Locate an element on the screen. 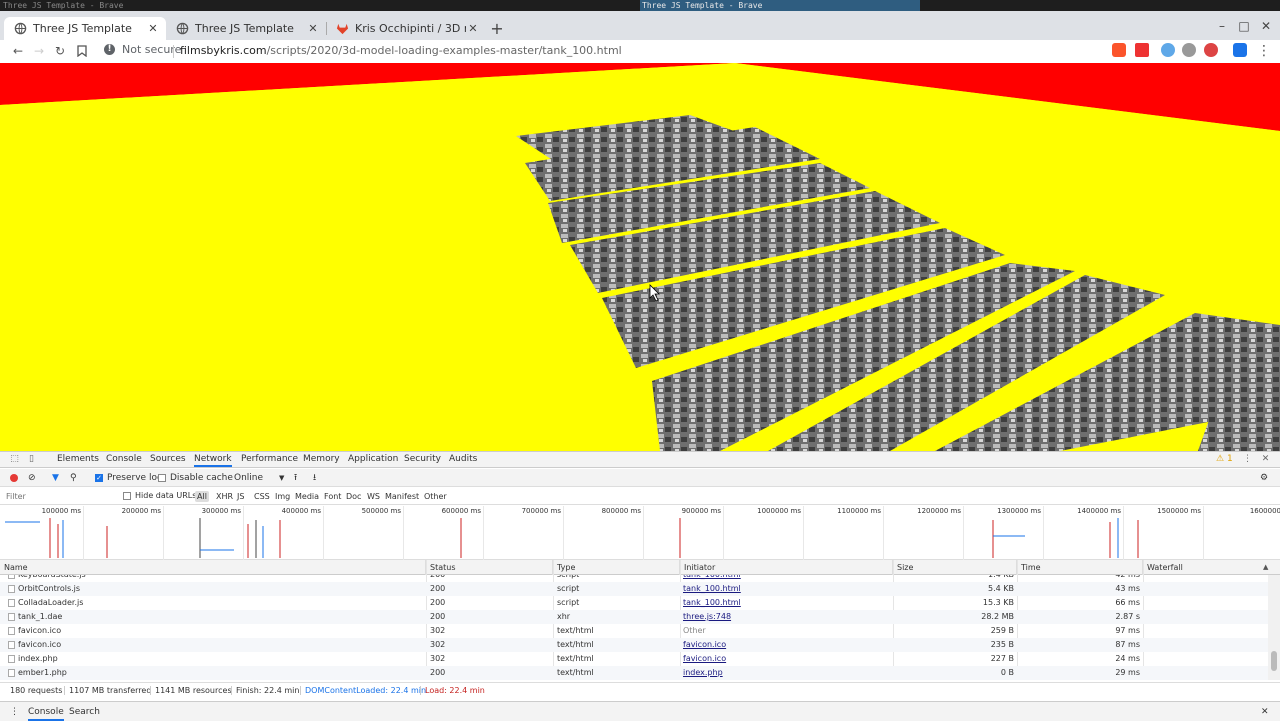  devtools-tab-audits: Audits is located at coordinates (463, 459).